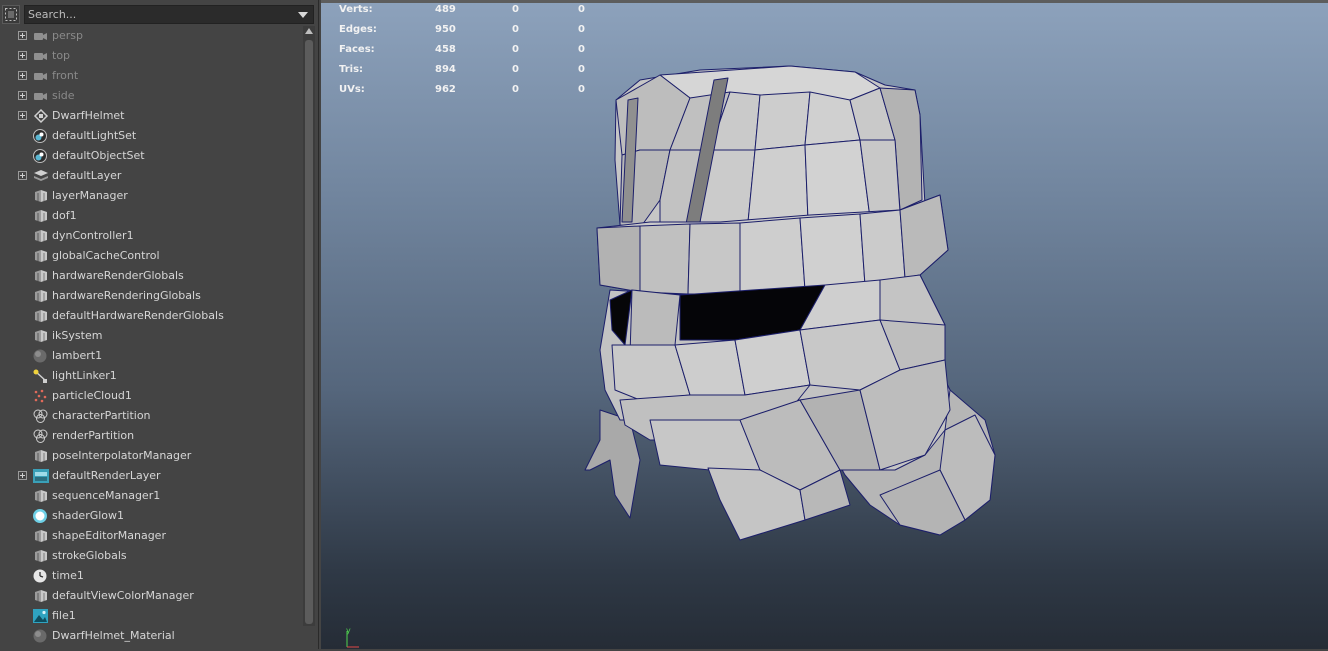 The width and height of the screenshot is (1328, 651). I want to click on outliner-item-label: poseInterpolatorManager, so click(122, 455).